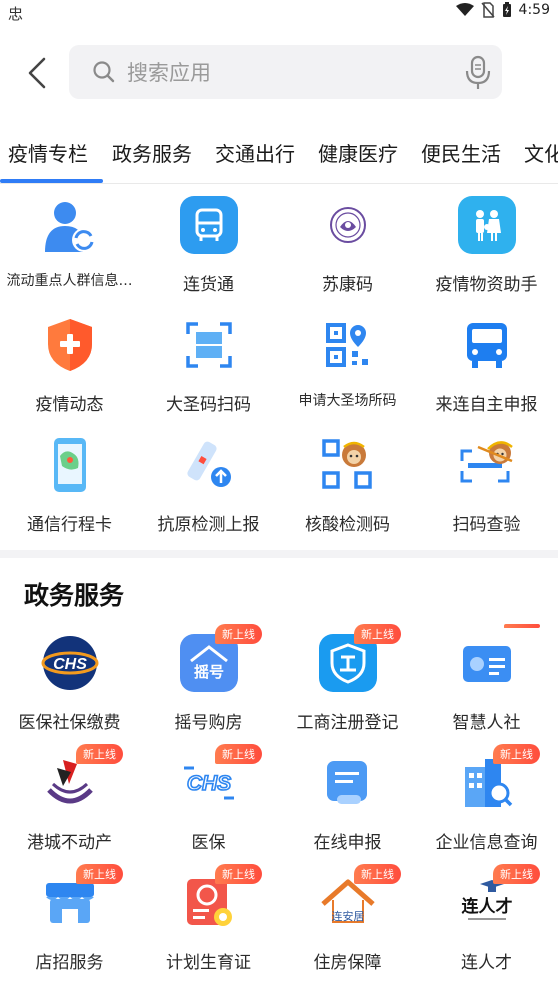 The height and width of the screenshot is (994, 558). Describe the element at coordinates (69, 496) in the screenshot. I see `app-trip-card: 通信行程卡` at that location.